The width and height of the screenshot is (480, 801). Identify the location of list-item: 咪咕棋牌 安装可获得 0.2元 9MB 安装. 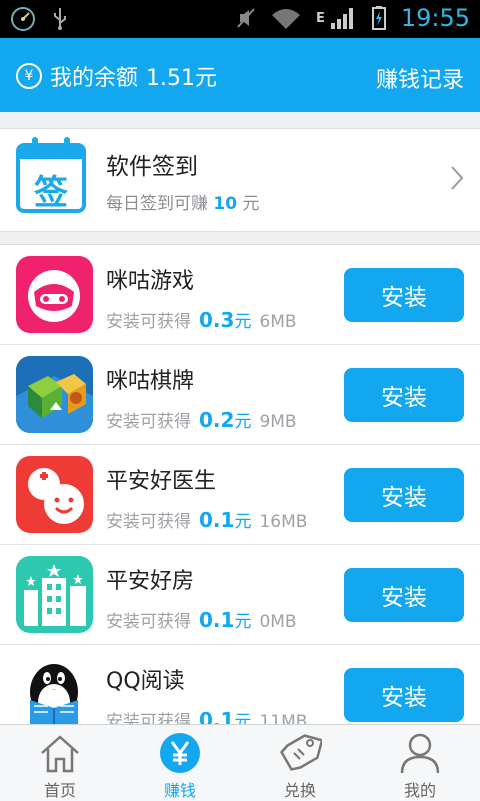
(240, 395).